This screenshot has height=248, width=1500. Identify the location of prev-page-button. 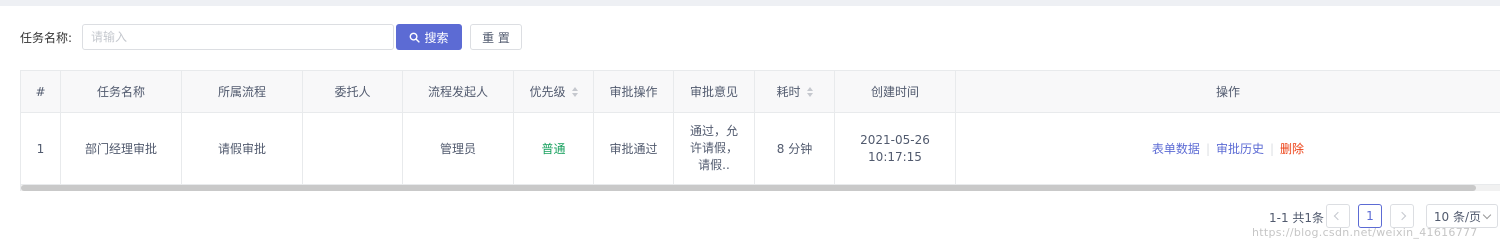
(1338, 216).